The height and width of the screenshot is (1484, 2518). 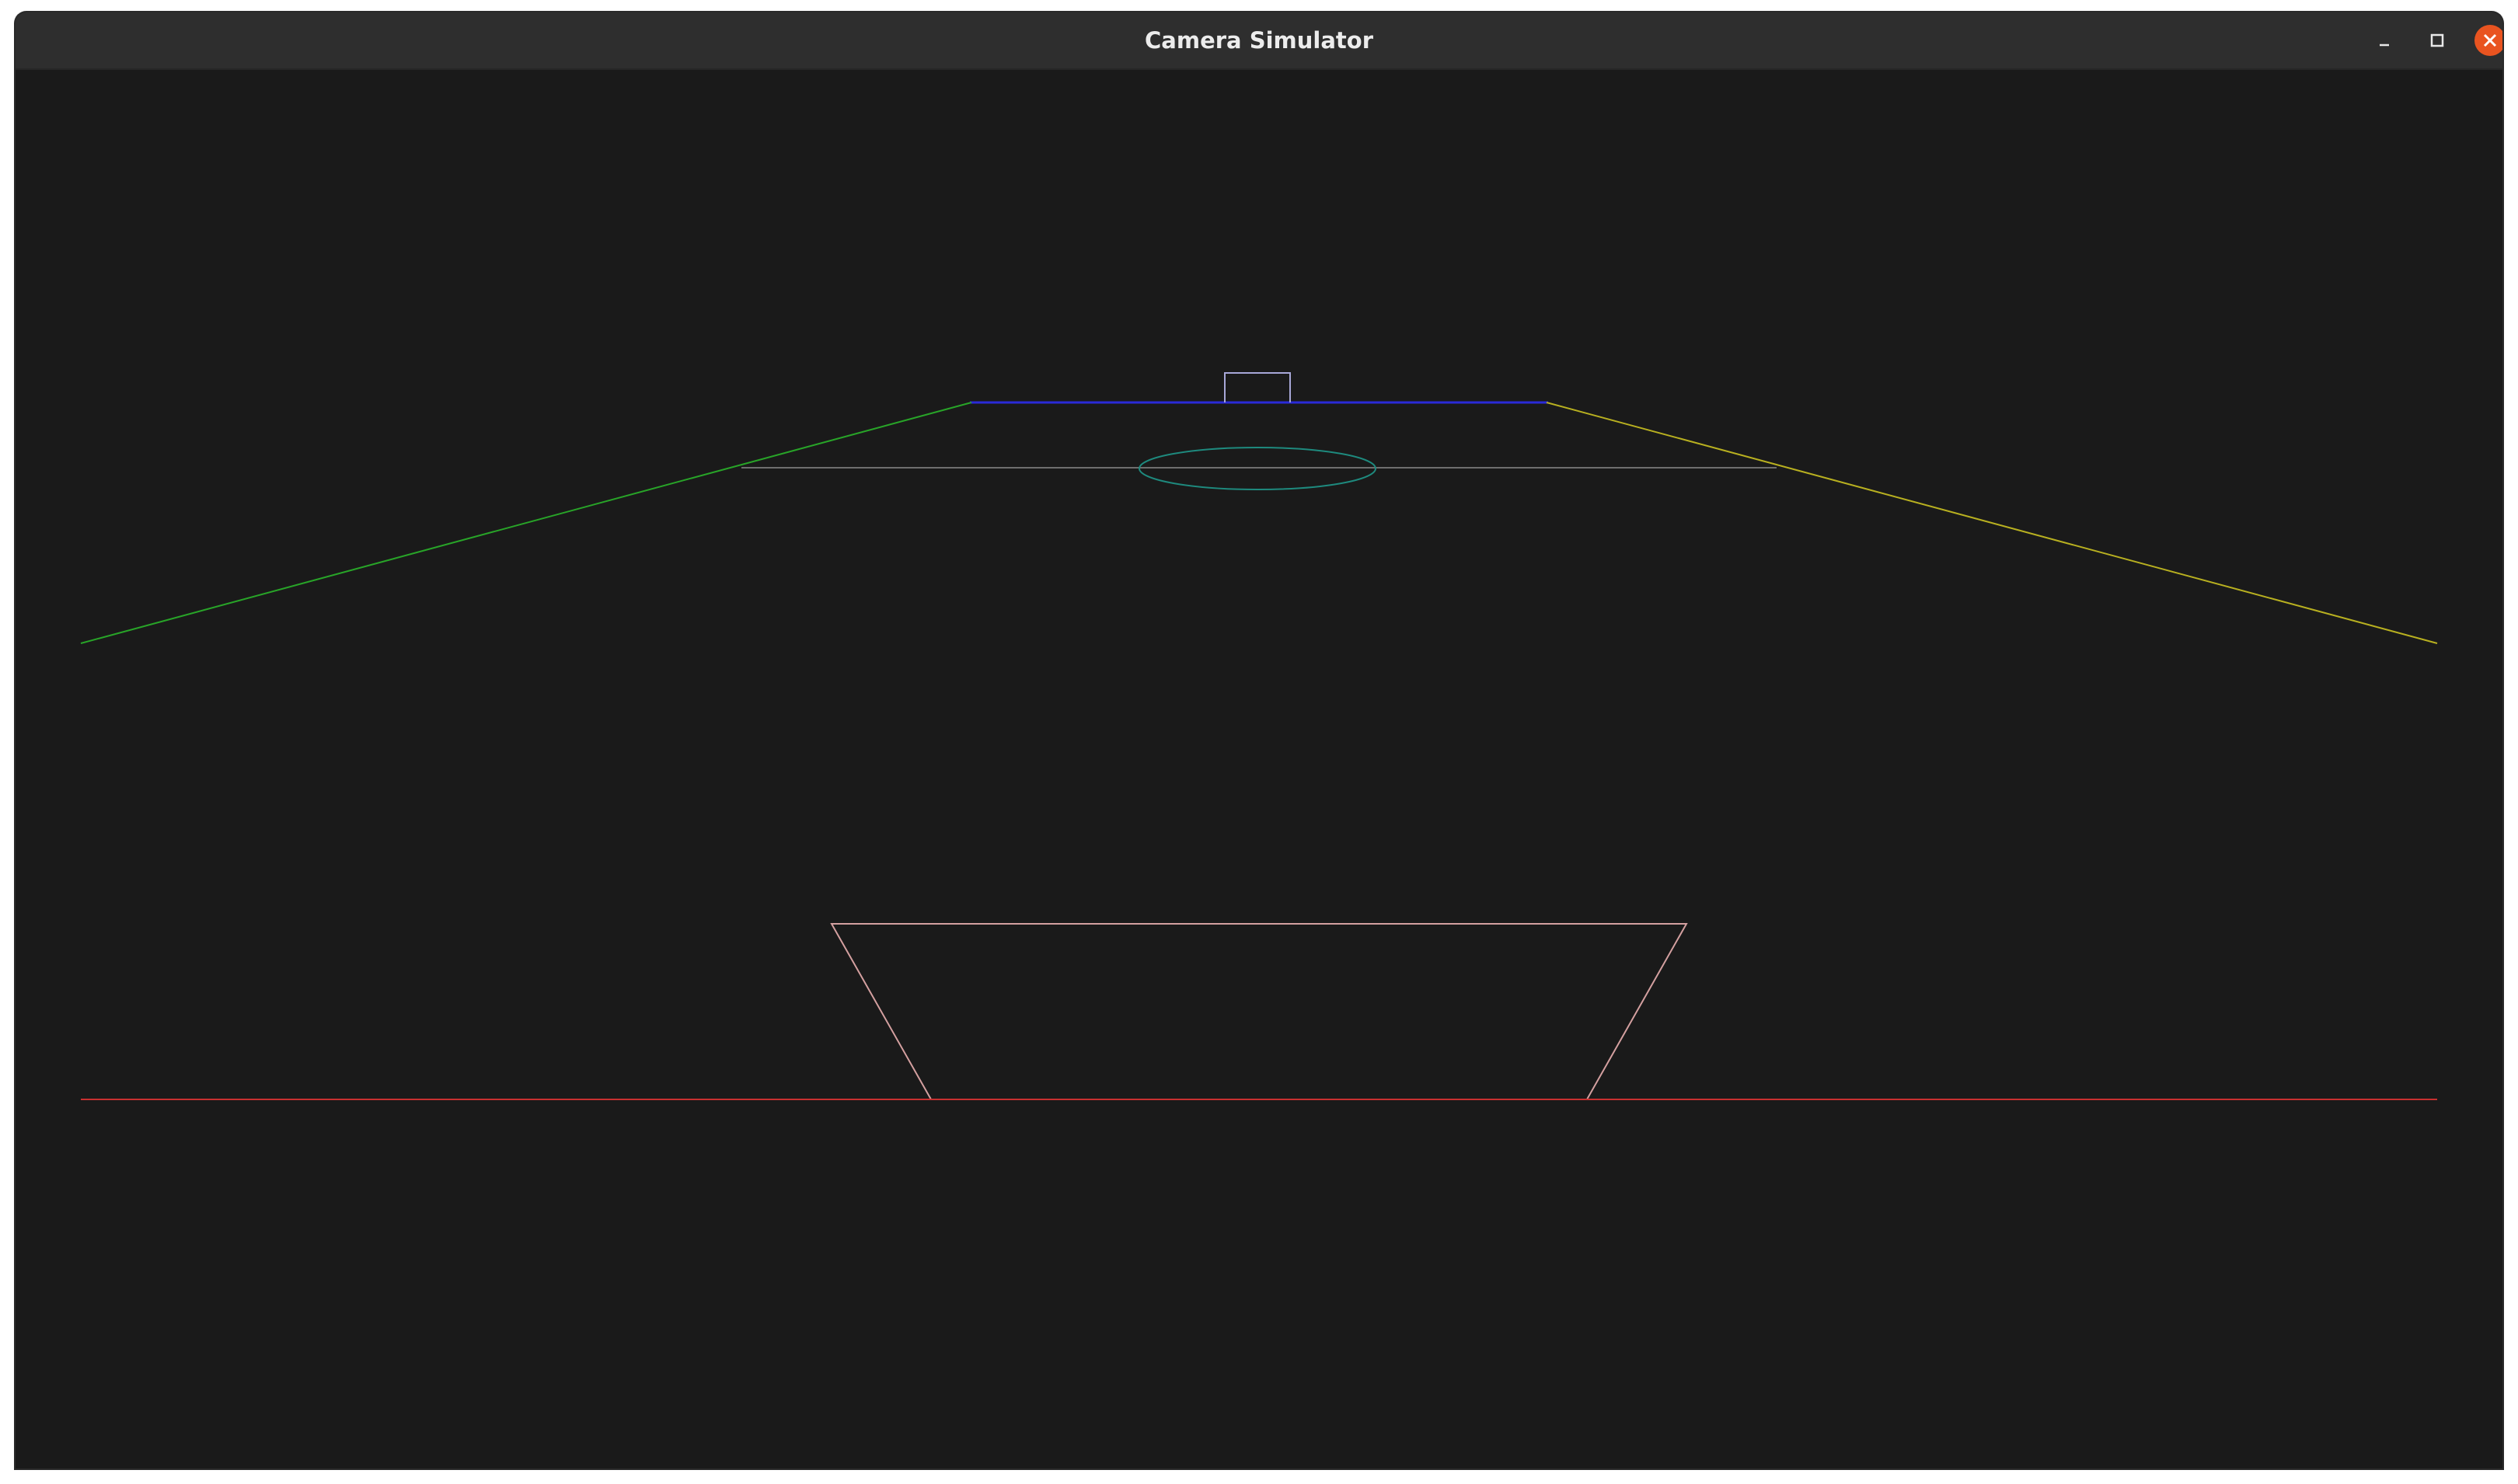 What do you see at coordinates (1257, 387) in the screenshot?
I see `goal-frame` at bounding box center [1257, 387].